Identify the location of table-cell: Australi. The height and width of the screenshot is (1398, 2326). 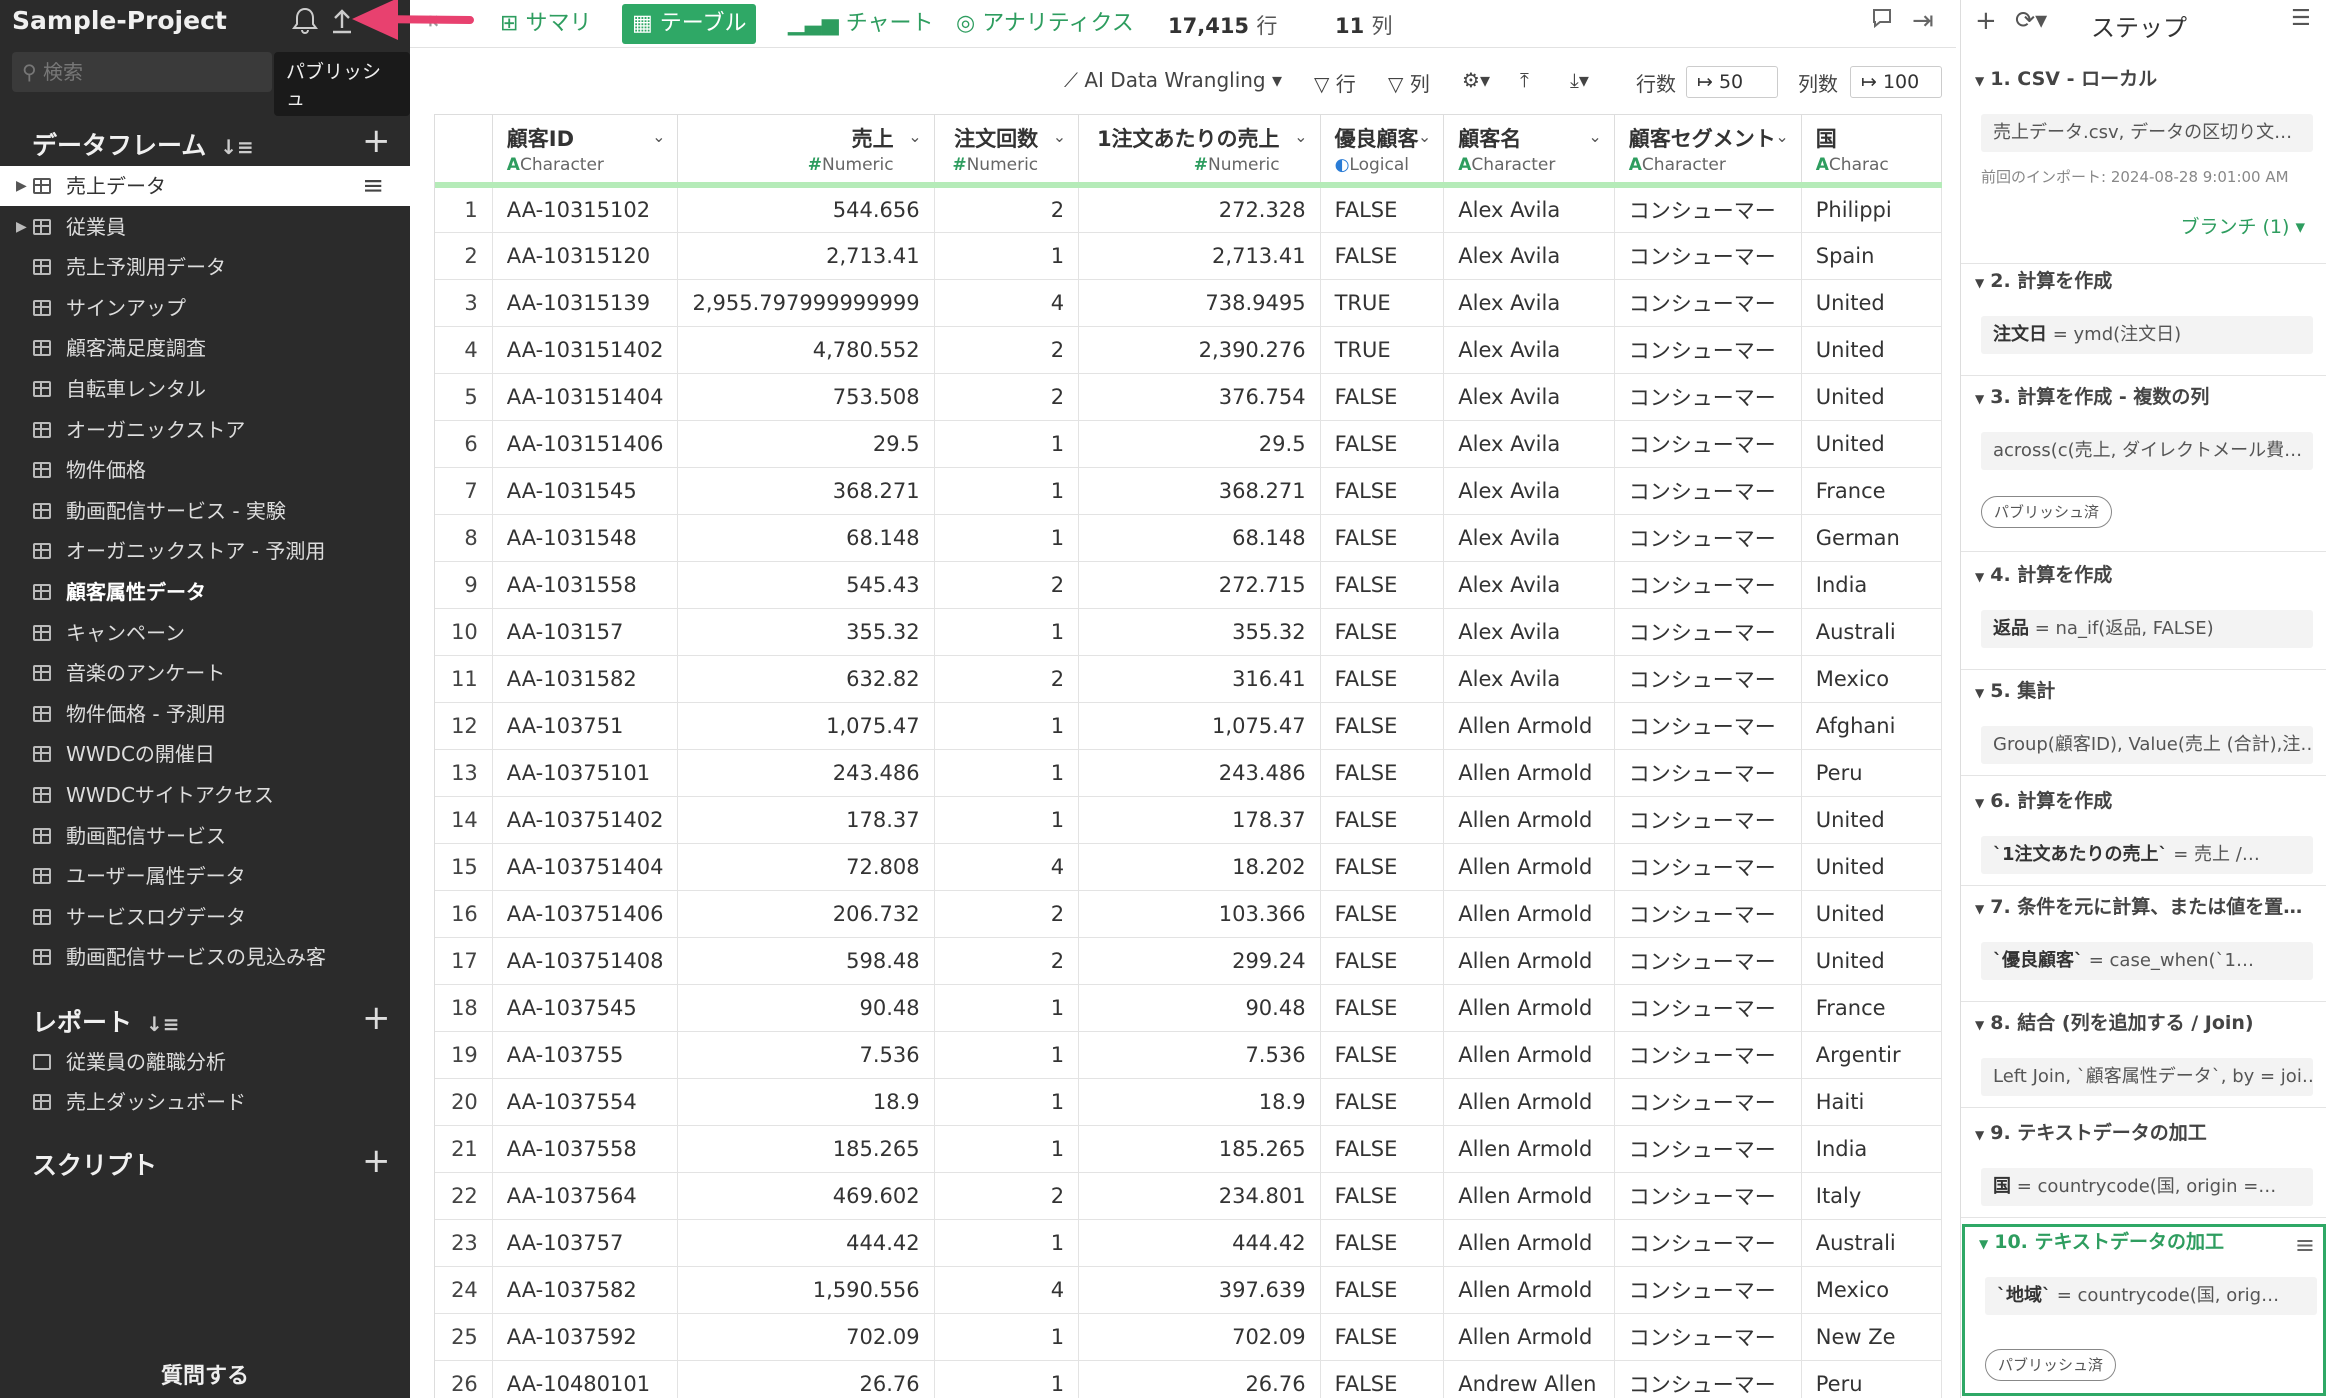
(1871, 632).